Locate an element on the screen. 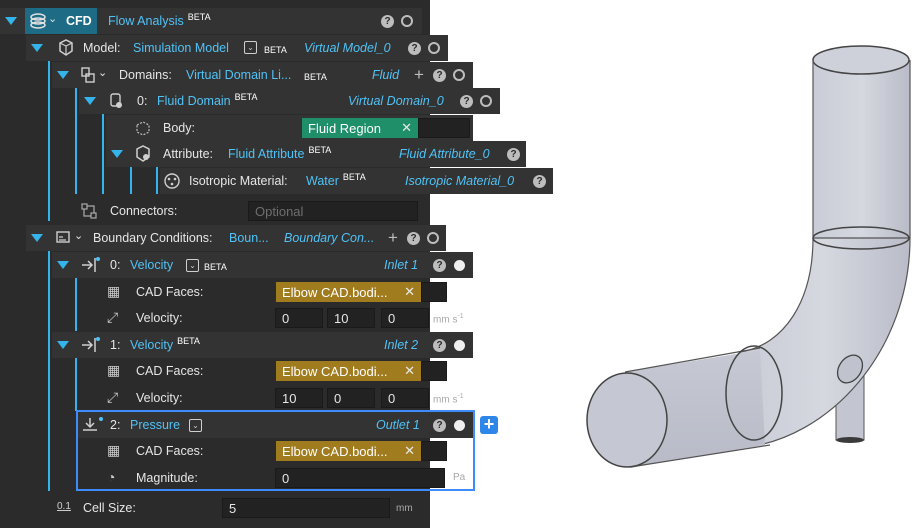 The width and height of the screenshot is (912, 528). cell-size-unit: mm is located at coordinates (404, 508).